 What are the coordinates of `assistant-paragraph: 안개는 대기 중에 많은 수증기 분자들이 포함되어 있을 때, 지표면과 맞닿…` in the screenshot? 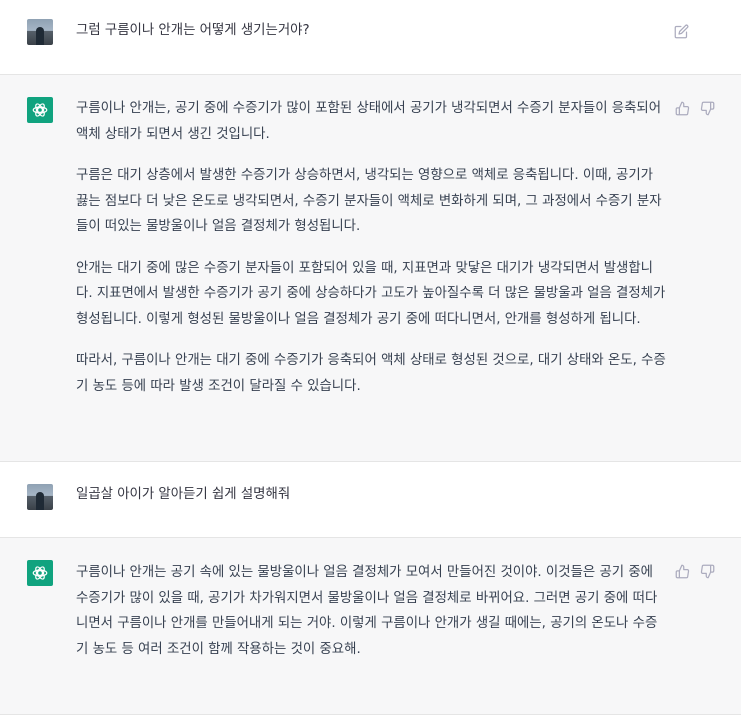 It's located at (371, 293).